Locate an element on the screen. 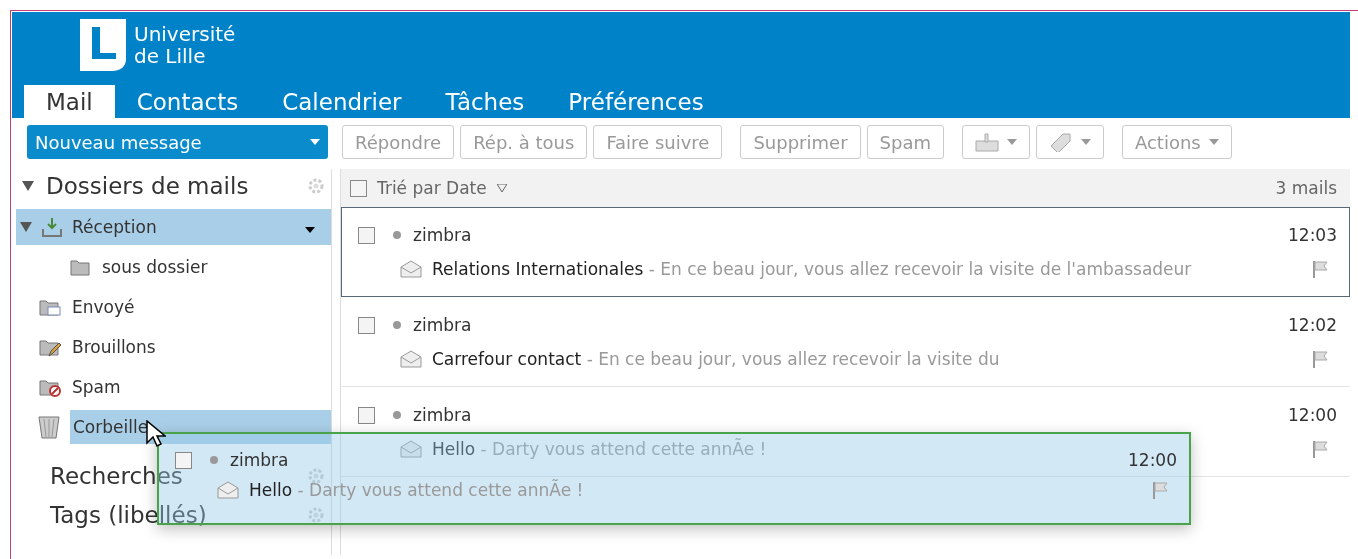 The height and width of the screenshot is (559, 1358). nav-tab: Calendrier is located at coordinates (342, 101).